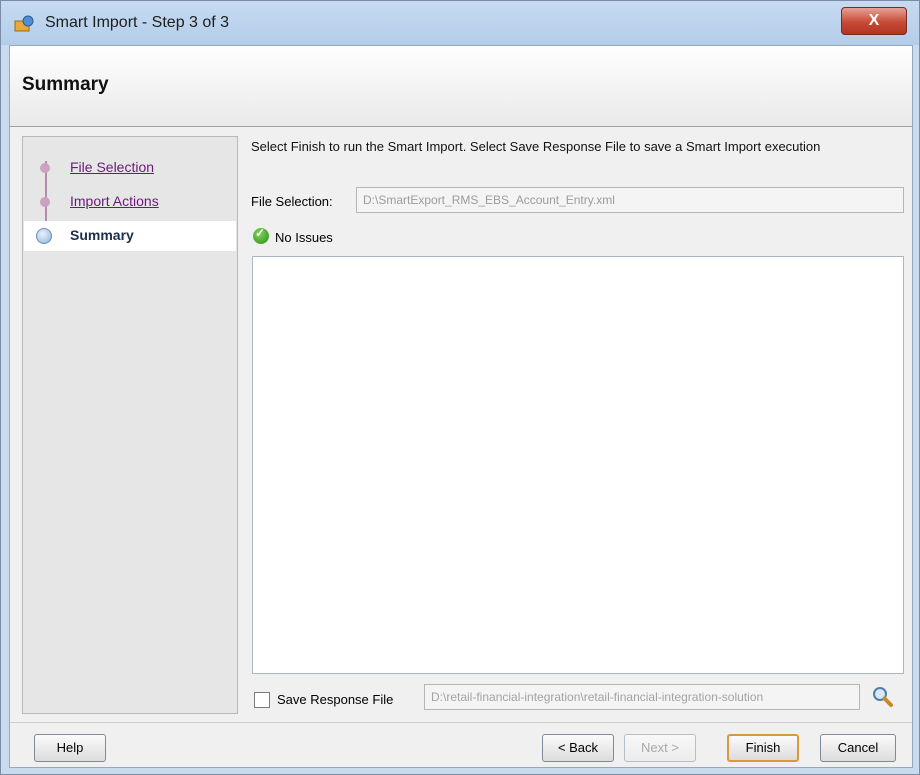  Describe the element at coordinates (461, 722) in the screenshot. I see `footer-divider` at that location.